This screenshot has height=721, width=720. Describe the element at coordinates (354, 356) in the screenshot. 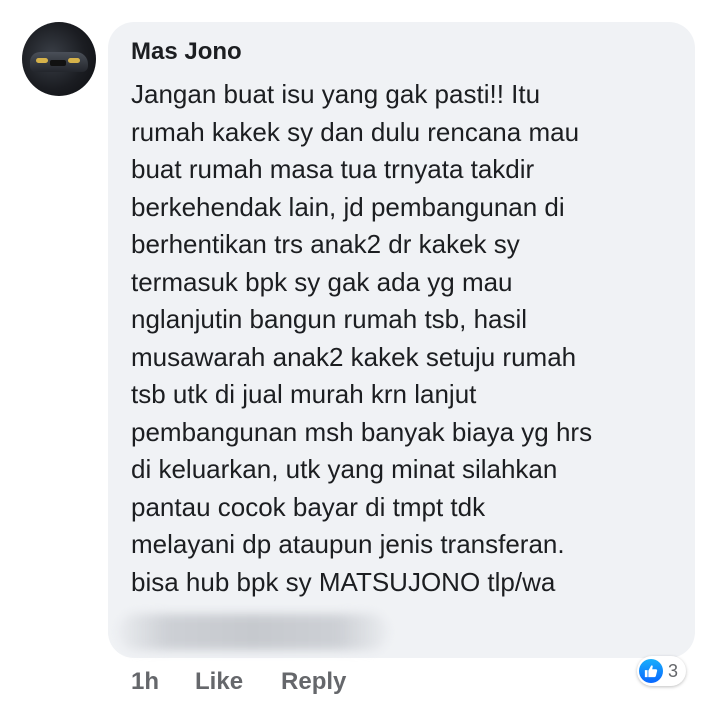

I see `comment-line: musawarah anak2 kakek setuju rumah` at that location.